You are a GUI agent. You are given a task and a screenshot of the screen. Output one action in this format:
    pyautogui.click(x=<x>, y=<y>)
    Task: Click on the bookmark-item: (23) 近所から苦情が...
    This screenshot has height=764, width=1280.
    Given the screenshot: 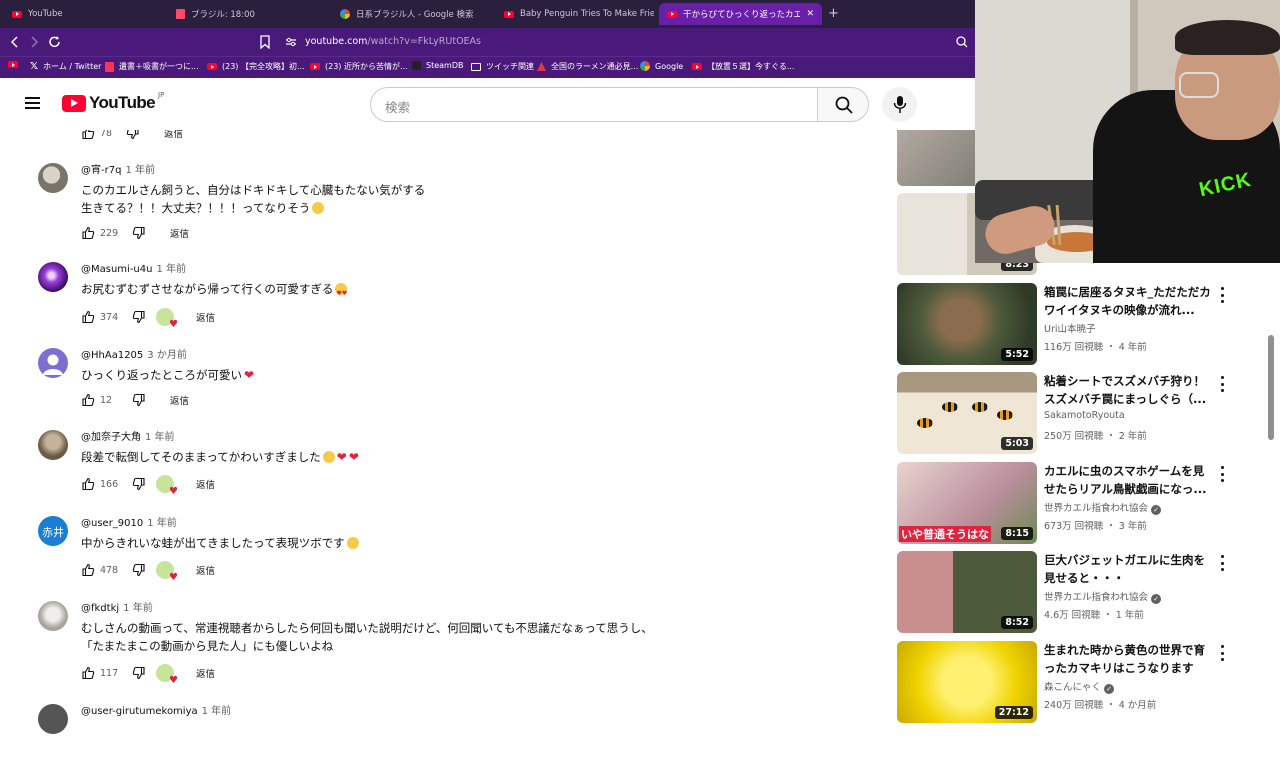 What is the action you would take?
    pyautogui.click(x=359, y=66)
    